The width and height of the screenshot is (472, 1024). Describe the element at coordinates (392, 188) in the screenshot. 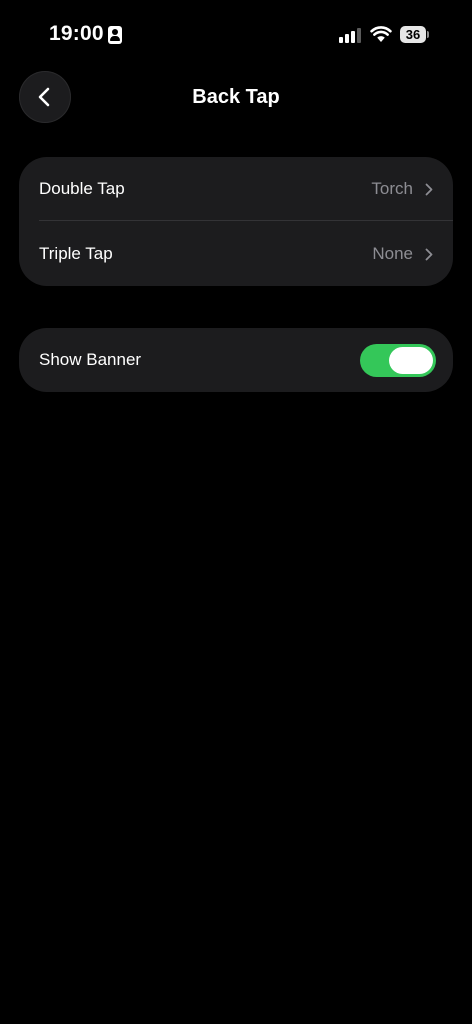

I see `double-tap-value: Torch` at that location.